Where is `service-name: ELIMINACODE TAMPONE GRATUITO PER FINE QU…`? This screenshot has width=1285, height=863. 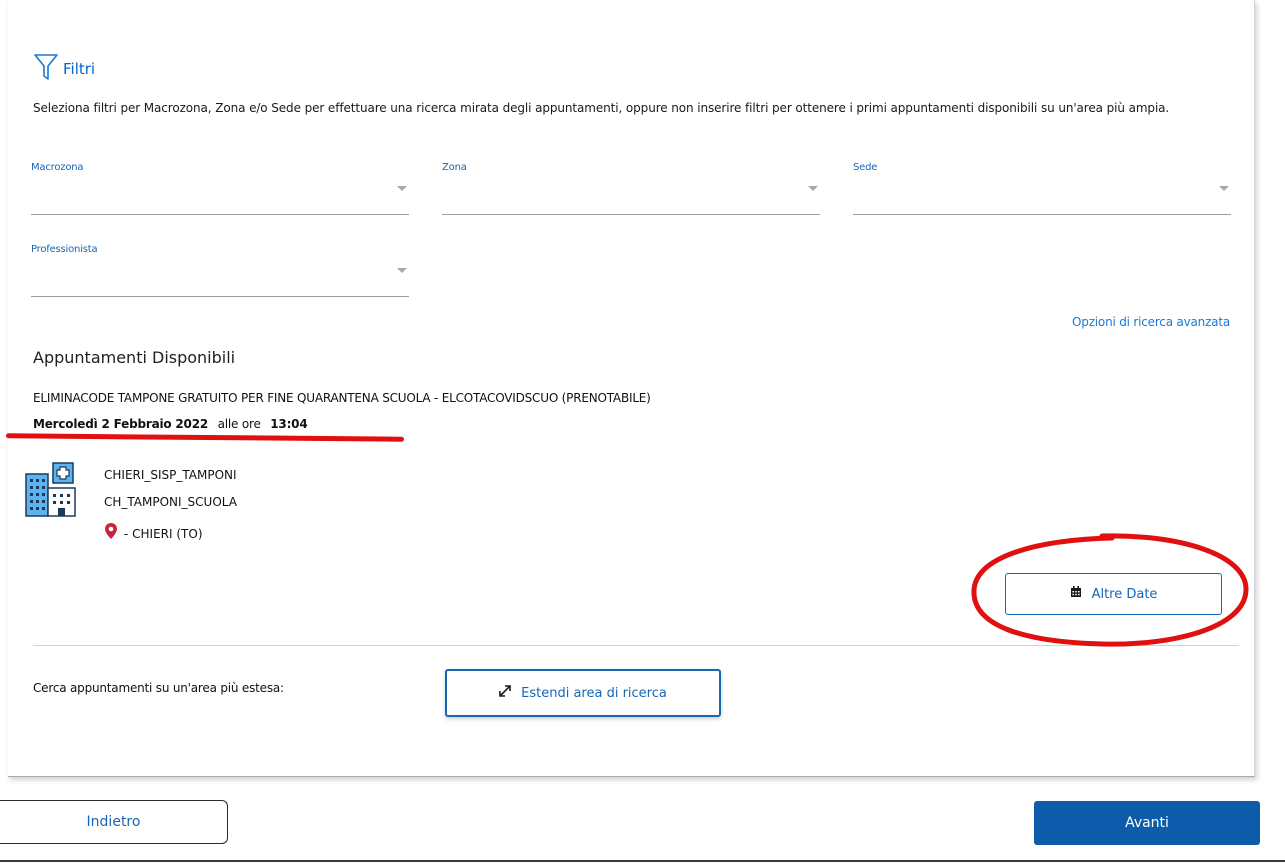
service-name: ELIMINACODE TAMPONE GRATUITO PER FINE QU… is located at coordinates (342, 398).